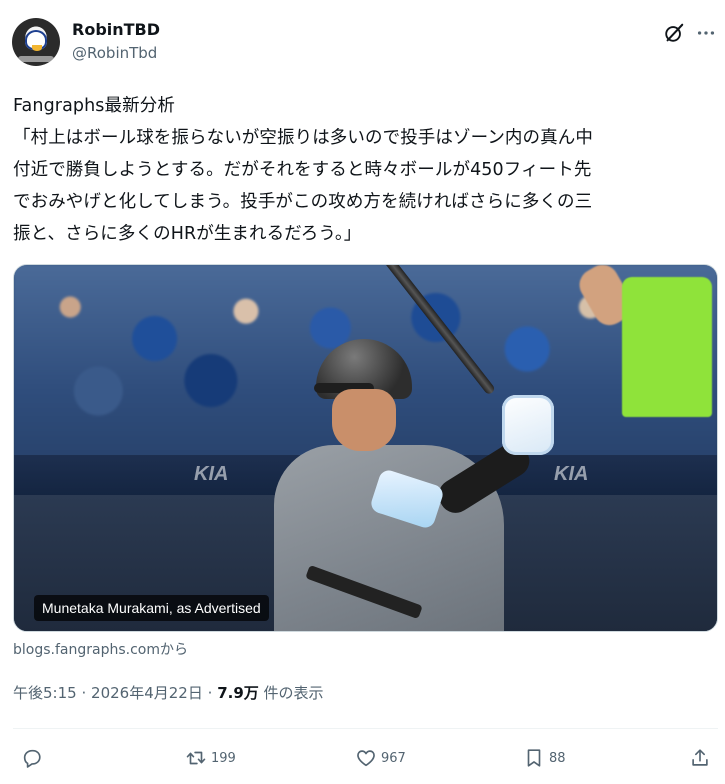 The image size is (725, 784). What do you see at coordinates (238, 693) in the screenshot?
I see `view-count: 7.9万` at bounding box center [238, 693].